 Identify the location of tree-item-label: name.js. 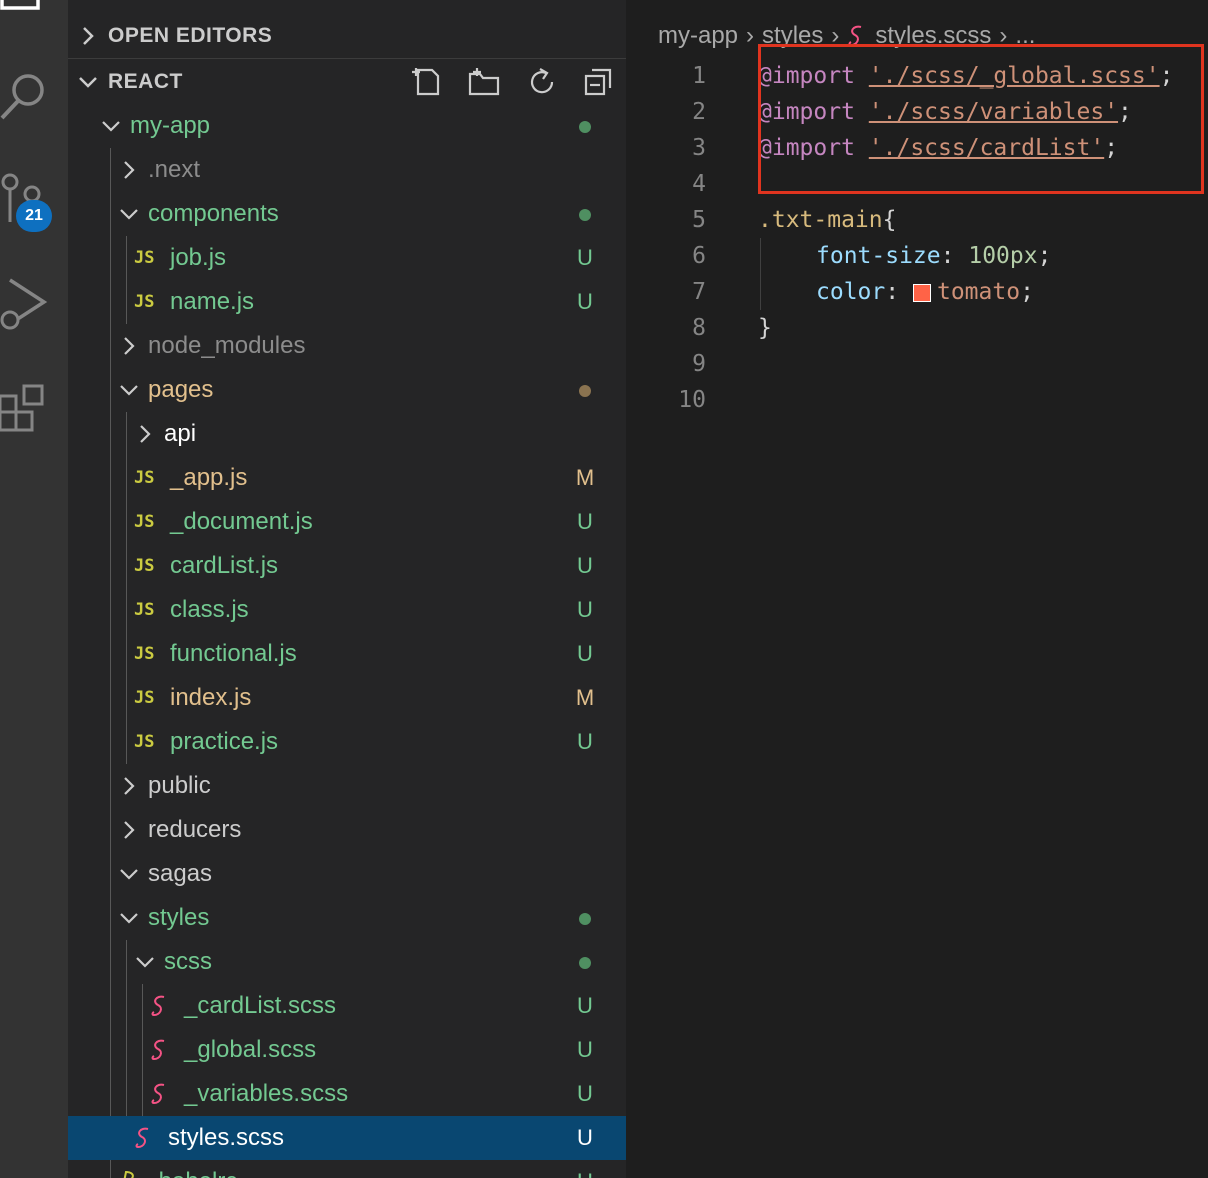
(212, 301).